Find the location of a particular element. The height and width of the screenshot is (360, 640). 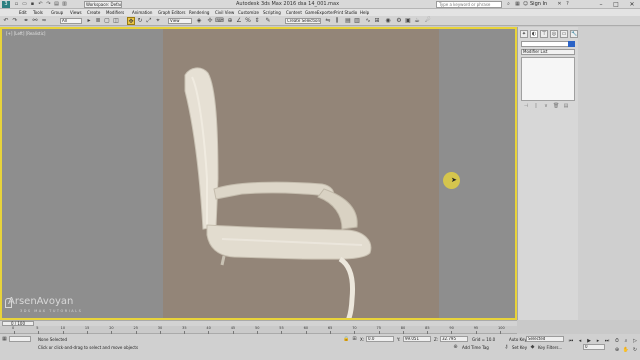

menu-customize: Customize is located at coordinates (248, 12).